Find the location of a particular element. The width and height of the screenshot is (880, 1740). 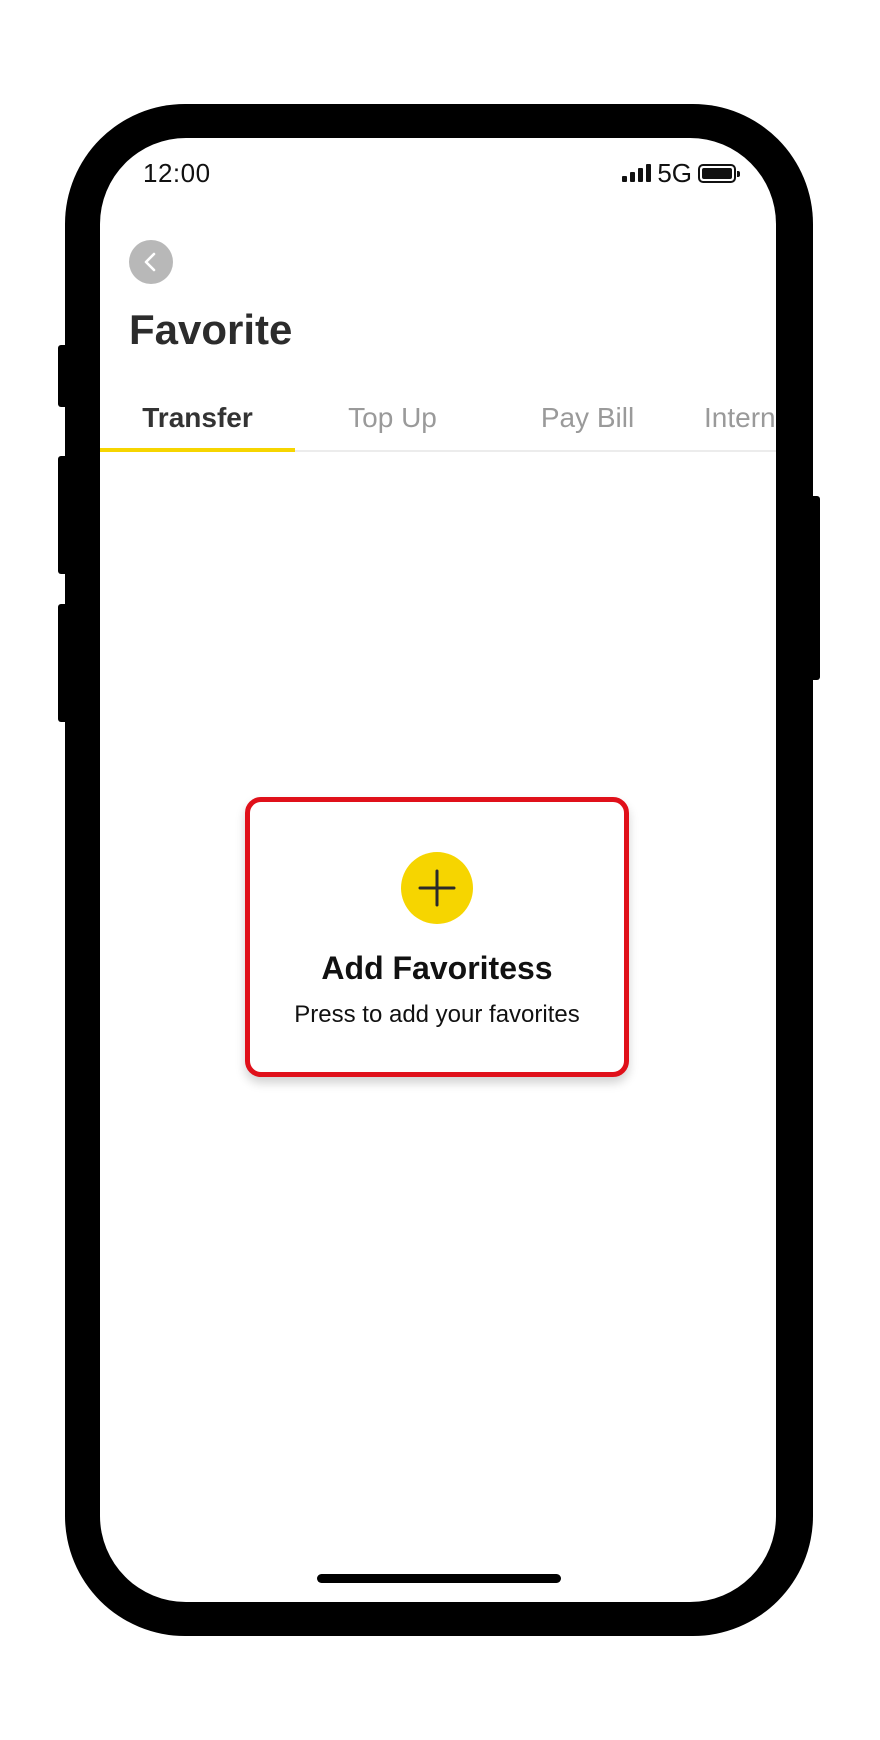

tab-pay-bill: Pay Bill is located at coordinates (587, 418).